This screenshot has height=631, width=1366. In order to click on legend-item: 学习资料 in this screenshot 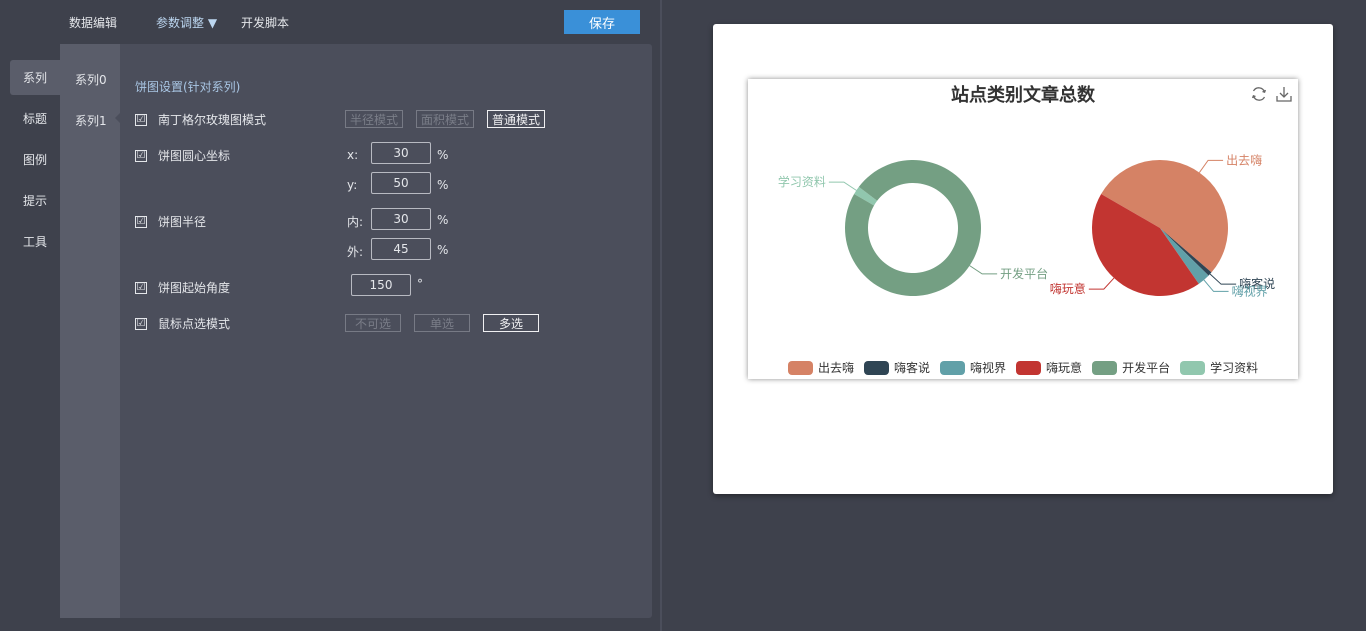, I will do `click(1219, 367)`.